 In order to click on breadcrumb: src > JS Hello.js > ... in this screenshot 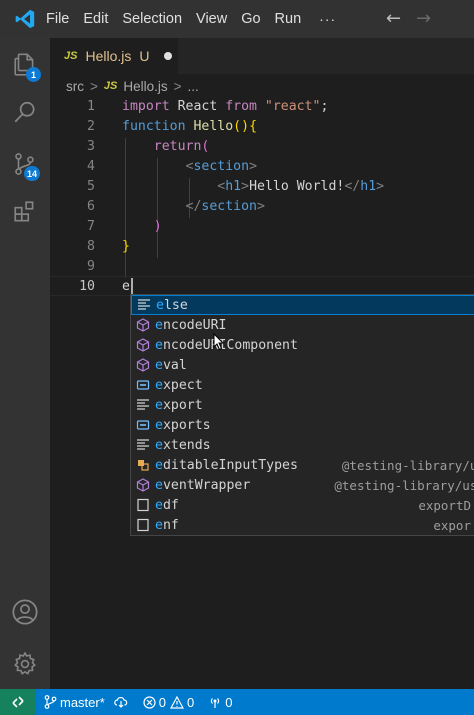, I will do `click(262, 86)`.